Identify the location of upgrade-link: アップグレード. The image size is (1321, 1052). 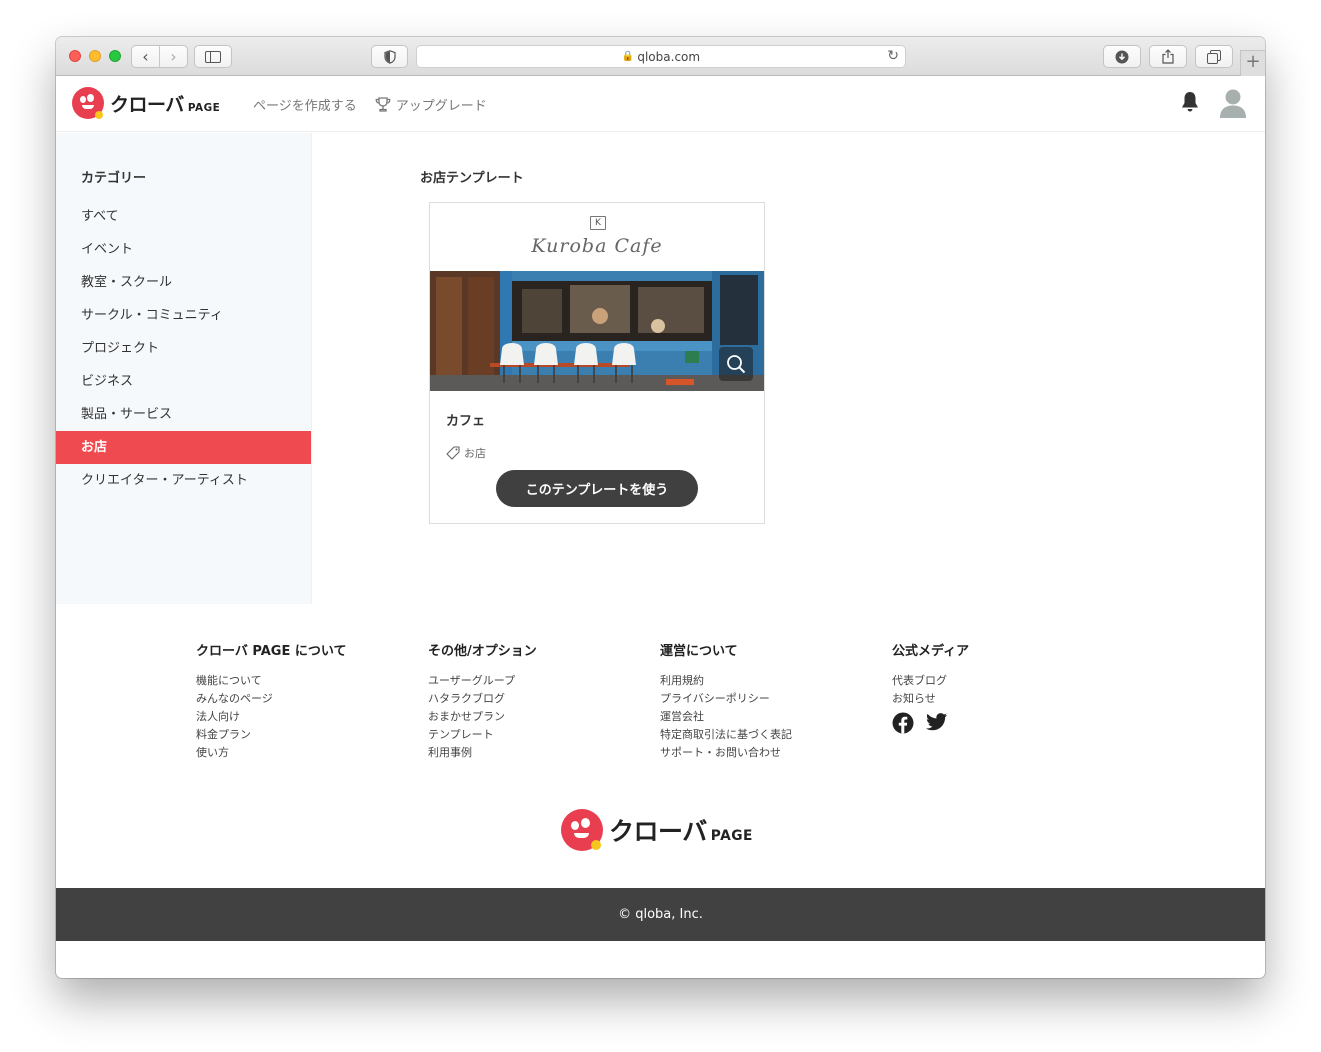
(431, 104).